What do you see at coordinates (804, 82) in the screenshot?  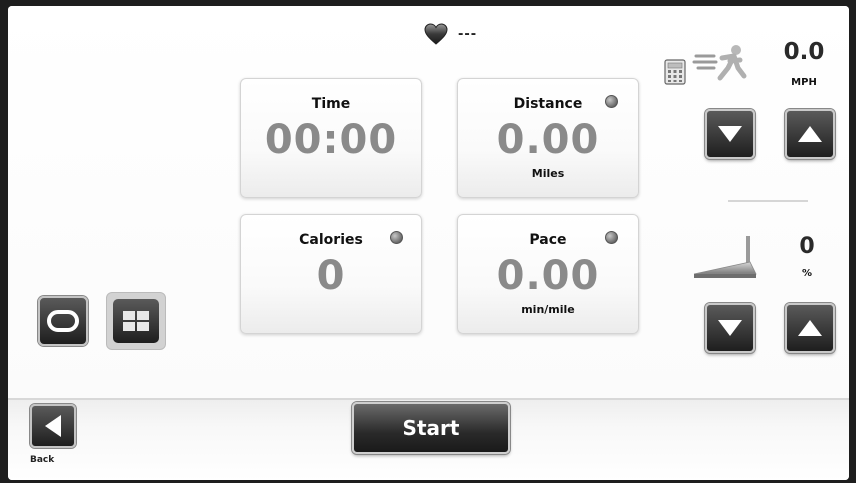 I see `speed-unit: MPH` at bounding box center [804, 82].